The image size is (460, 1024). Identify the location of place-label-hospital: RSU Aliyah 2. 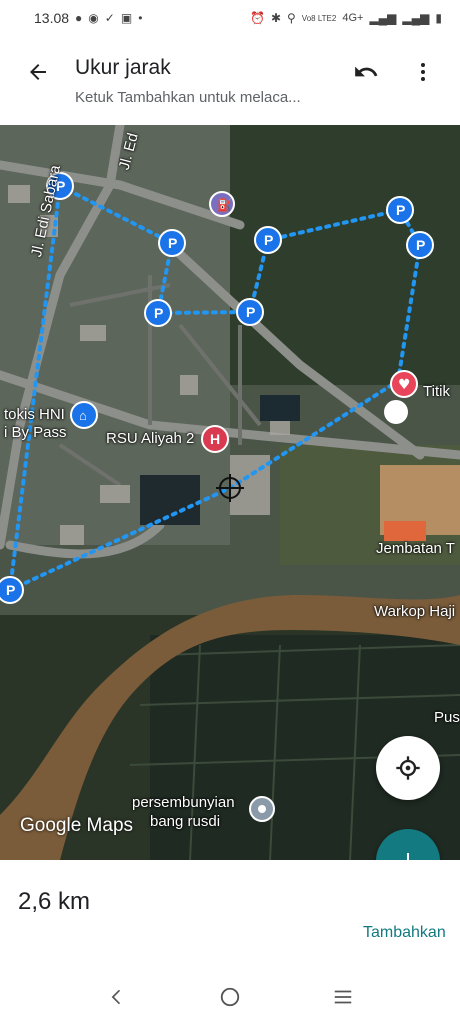
(150, 438).